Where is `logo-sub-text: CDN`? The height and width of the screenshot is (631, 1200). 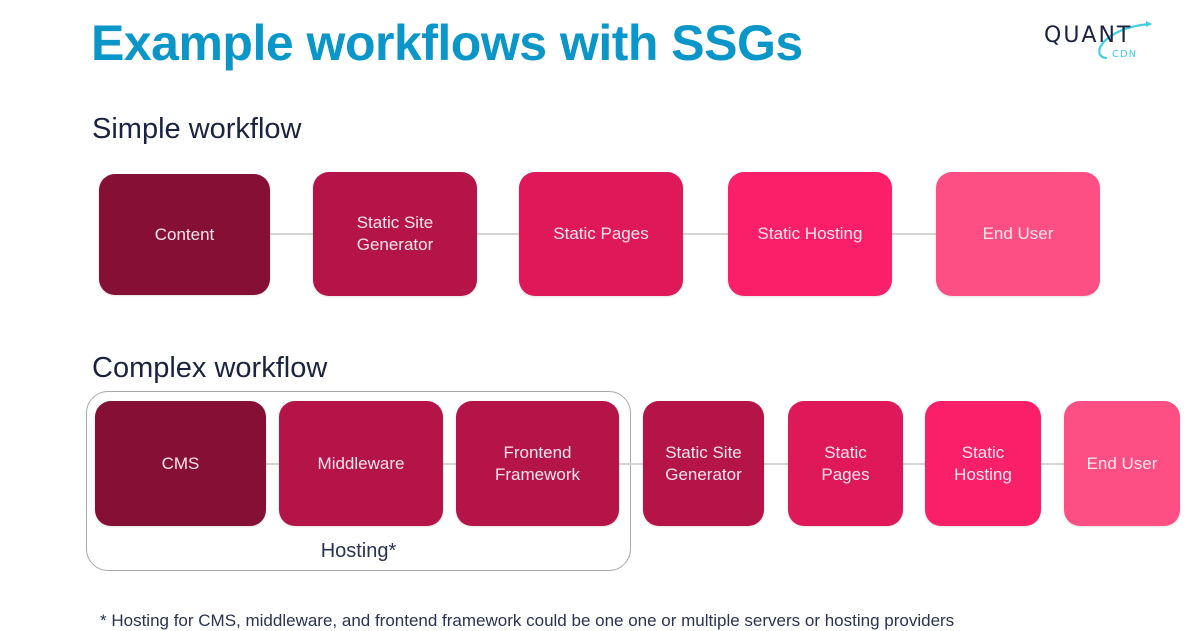 logo-sub-text: CDN is located at coordinates (1124, 54).